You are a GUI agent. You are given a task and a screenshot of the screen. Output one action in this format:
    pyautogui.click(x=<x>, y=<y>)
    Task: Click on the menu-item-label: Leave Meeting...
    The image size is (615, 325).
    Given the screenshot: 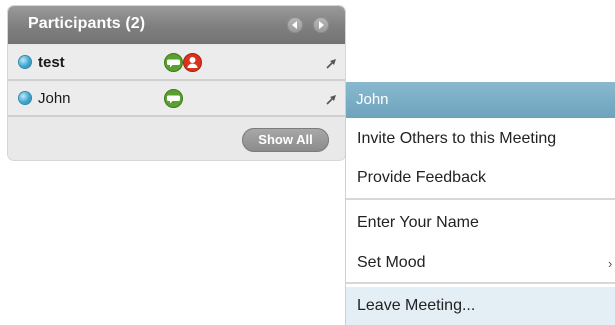 What is the action you would take?
    pyautogui.click(x=416, y=305)
    